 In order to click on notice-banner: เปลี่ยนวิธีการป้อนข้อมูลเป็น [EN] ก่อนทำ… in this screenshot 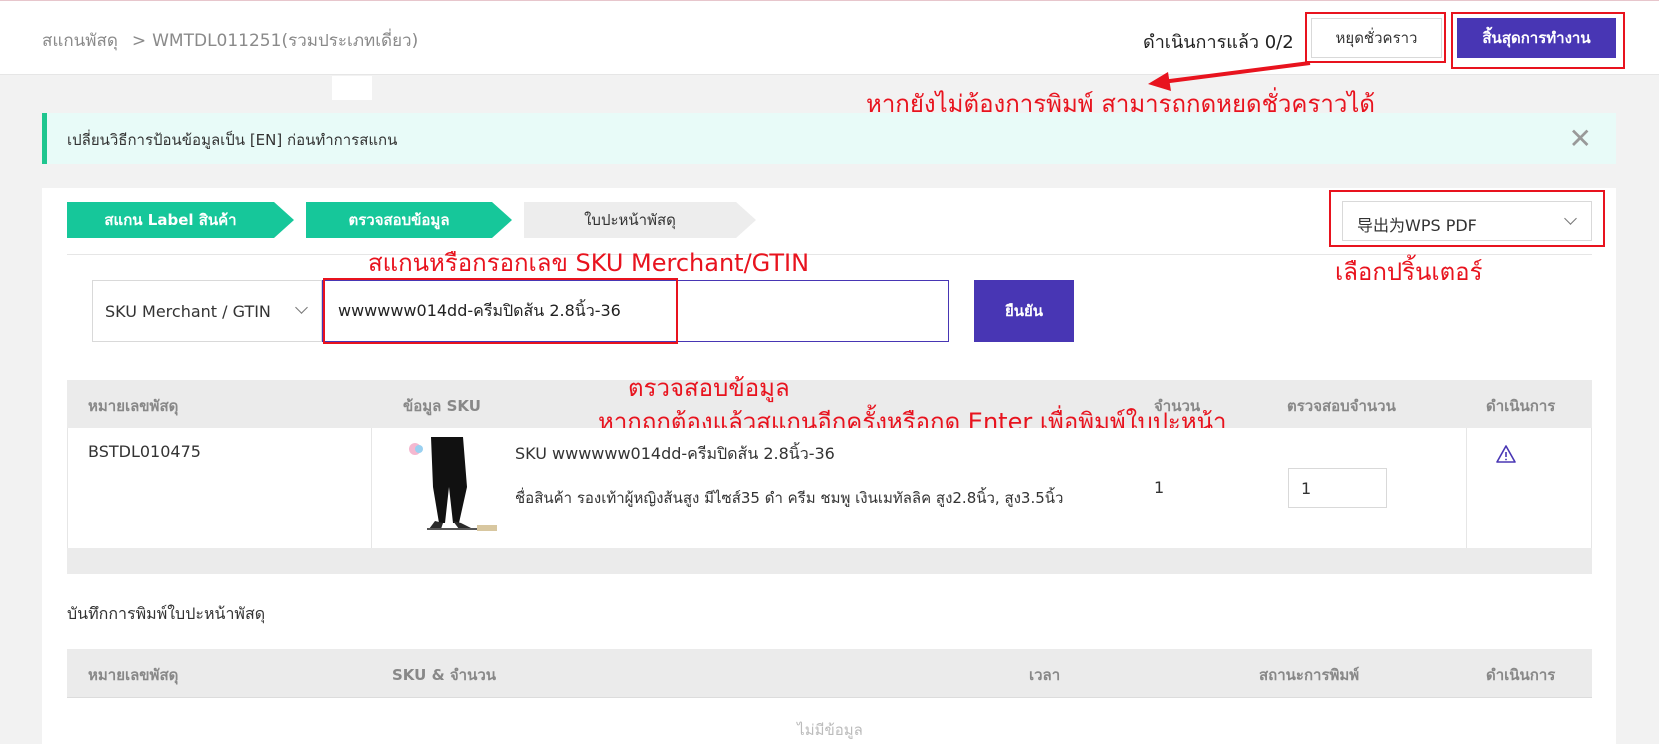, I will do `click(829, 138)`.